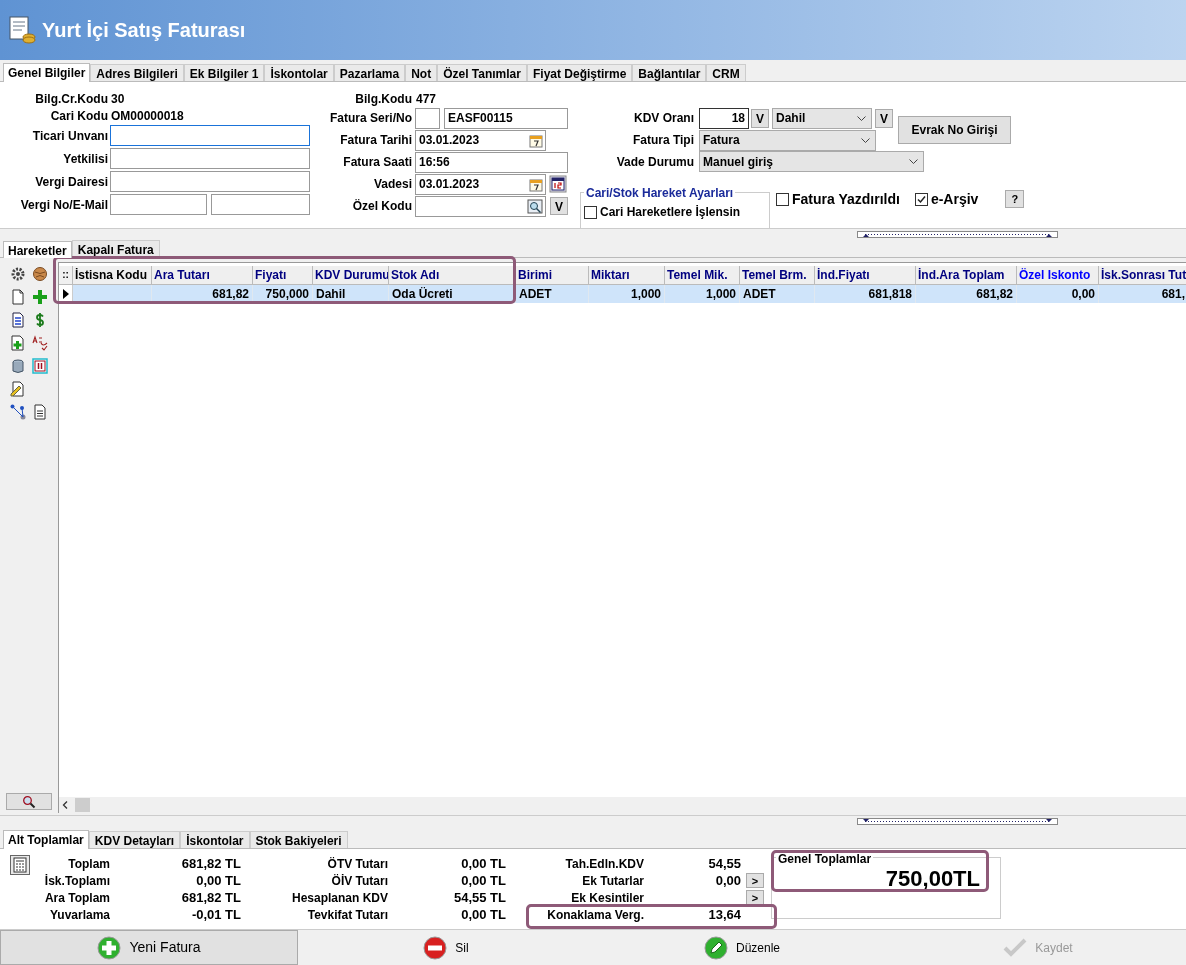 This screenshot has width=1186, height=965. Describe the element at coordinates (721, 140) in the screenshot. I see `dropdown-value: Fatura` at that location.